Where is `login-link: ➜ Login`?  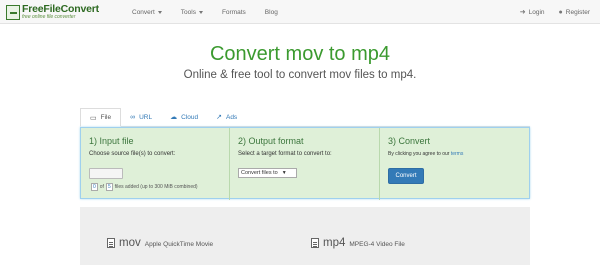 login-link: ➜ Login is located at coordinates (532, 12).